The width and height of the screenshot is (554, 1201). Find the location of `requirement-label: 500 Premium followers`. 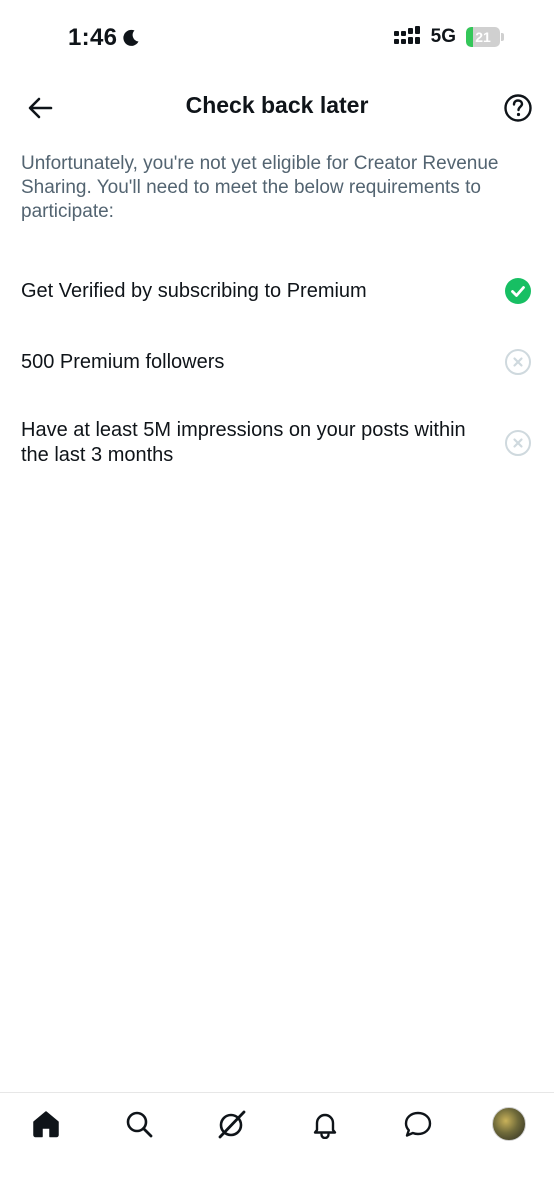

requirement-label: 500 Premium followers is located at coordinates (123, 361).